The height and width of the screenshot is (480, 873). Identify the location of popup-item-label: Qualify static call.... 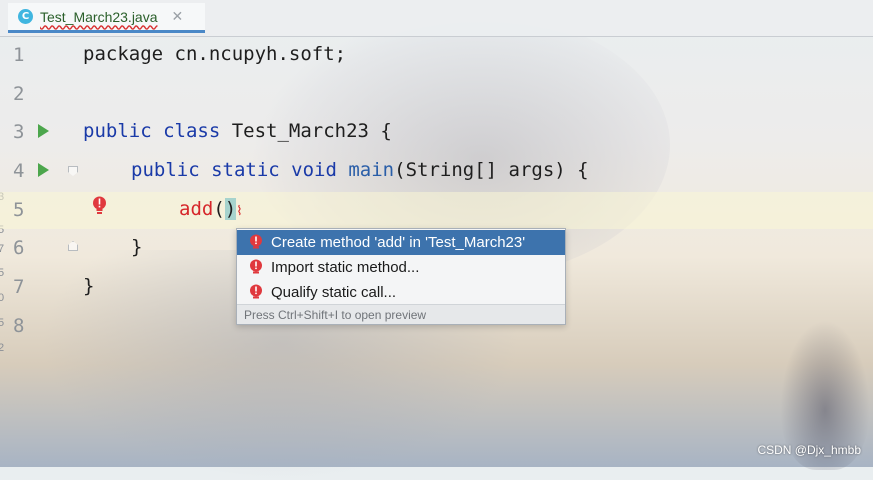
(334, 292).